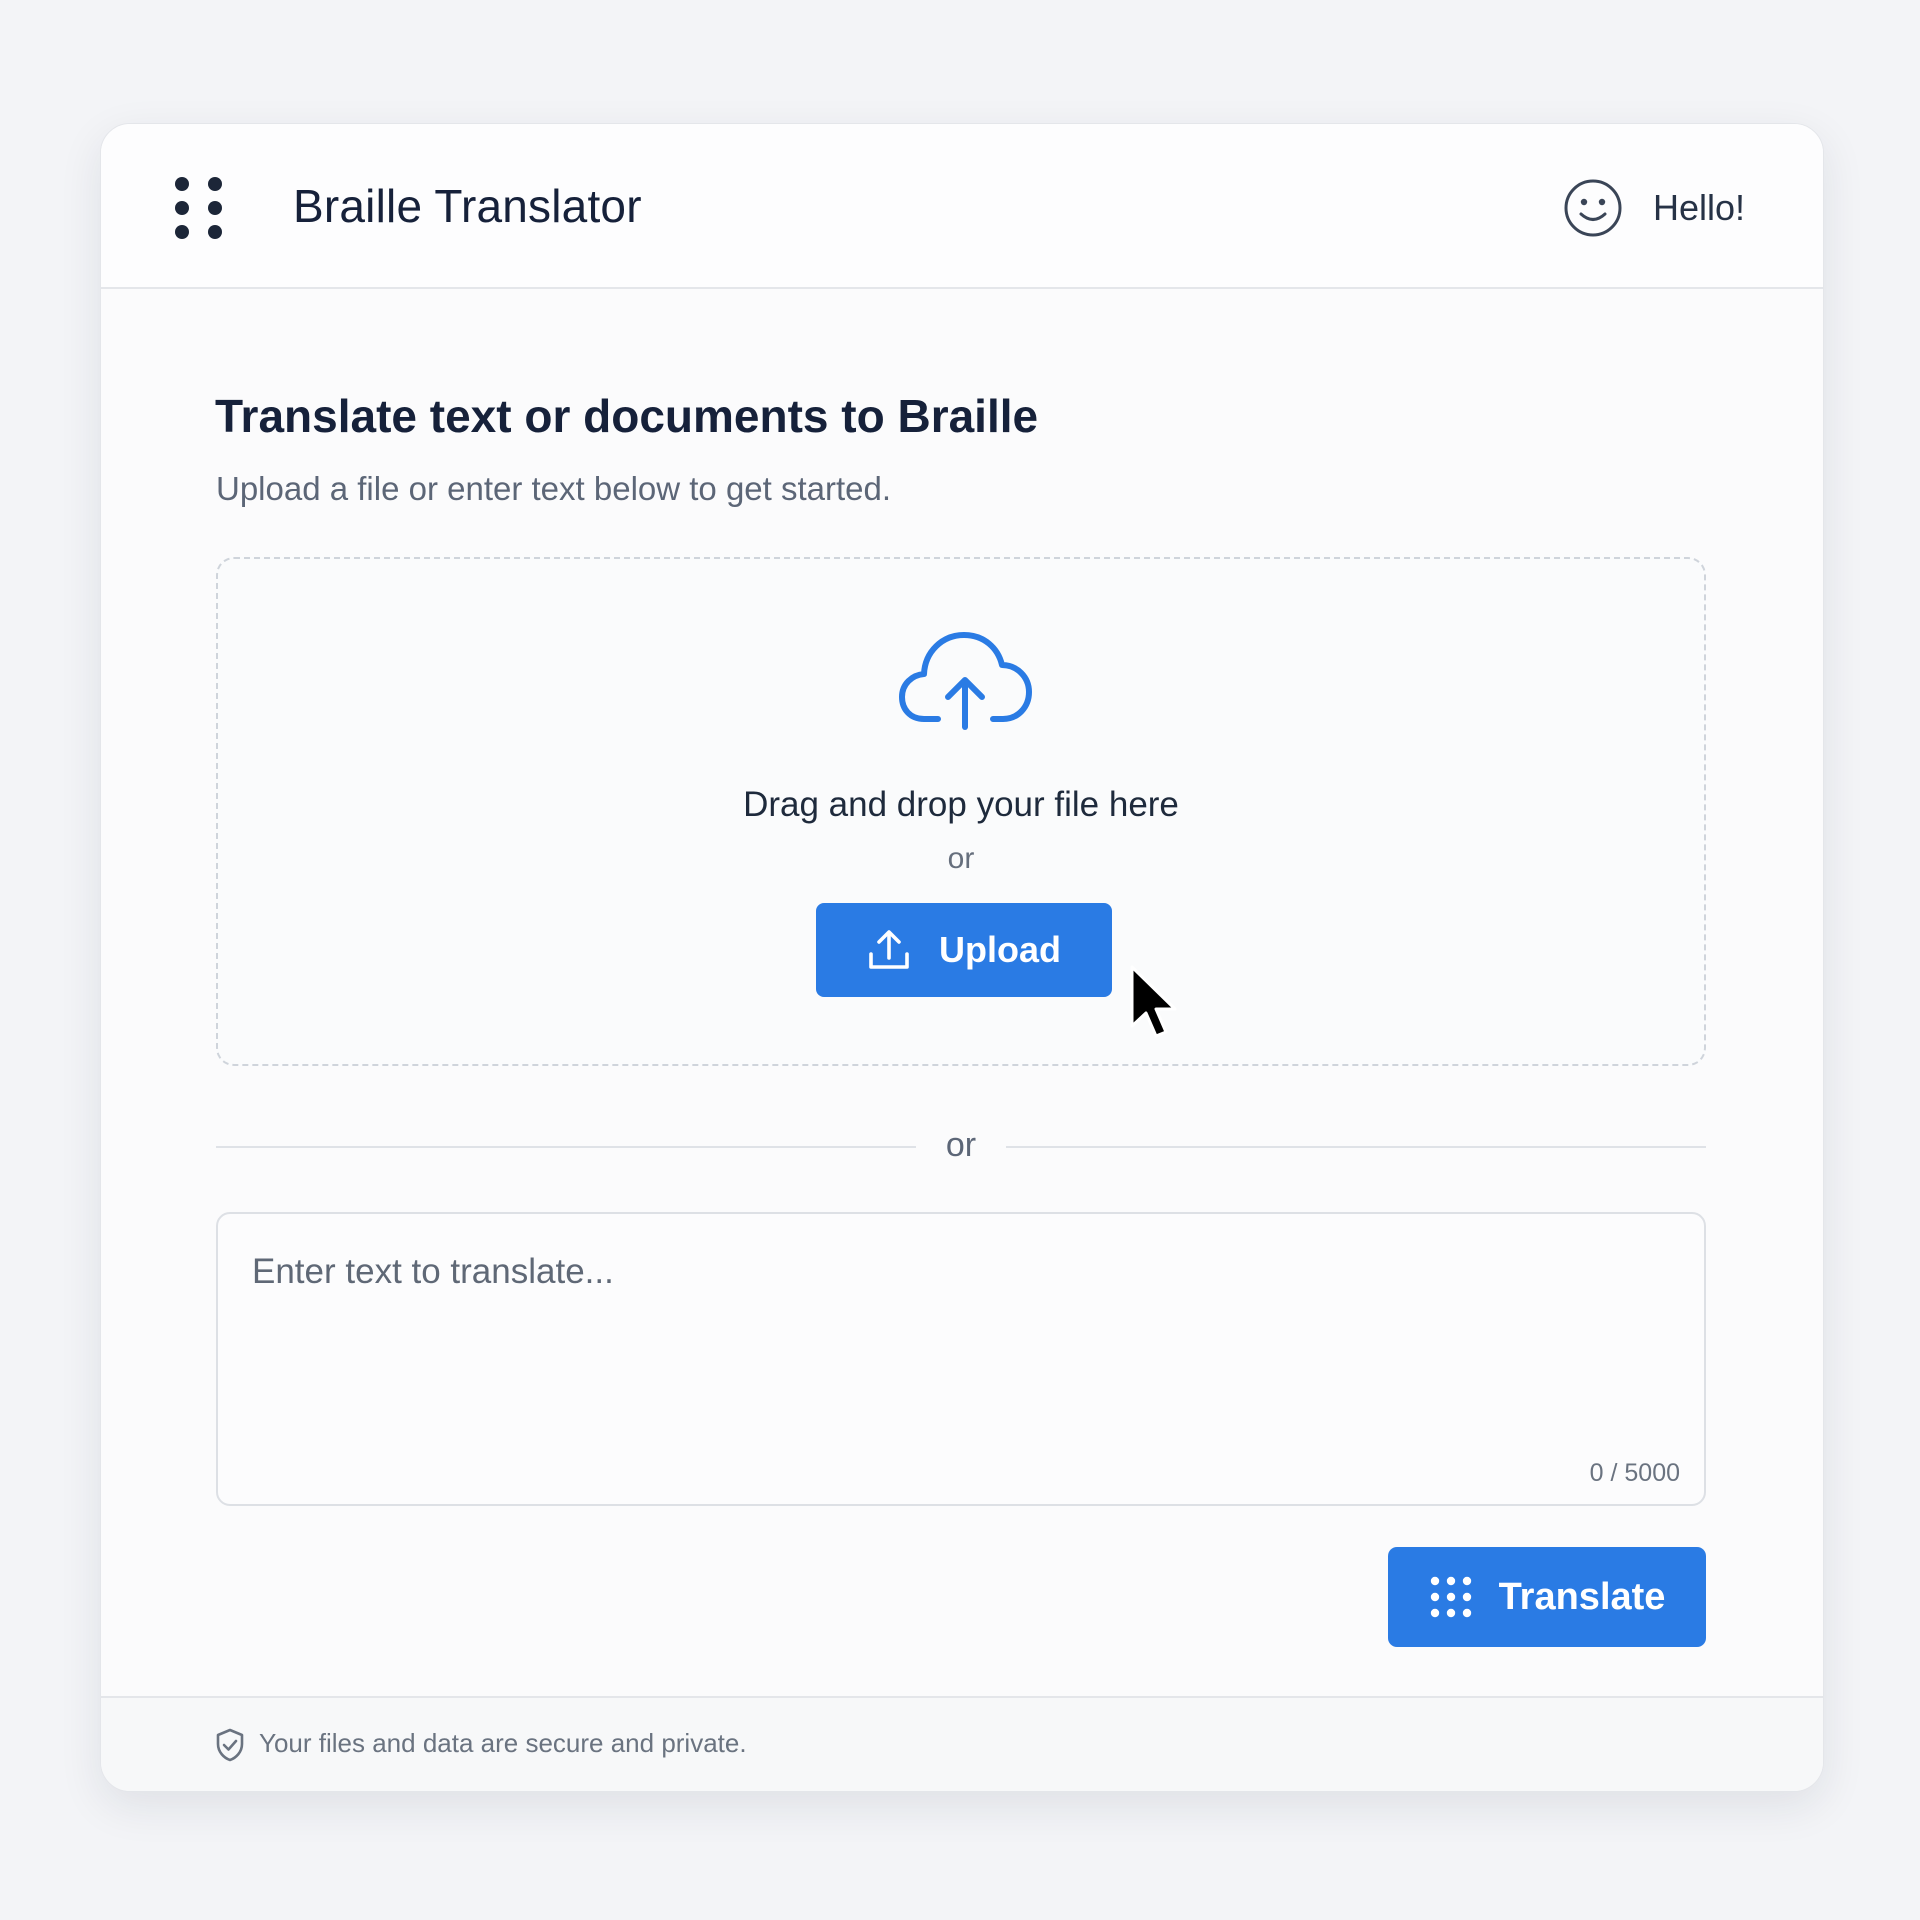  Describe the element at coordinates (961, 804) in the screenshot. I see `dropzone-text: Drag and drop your file here` at that location.